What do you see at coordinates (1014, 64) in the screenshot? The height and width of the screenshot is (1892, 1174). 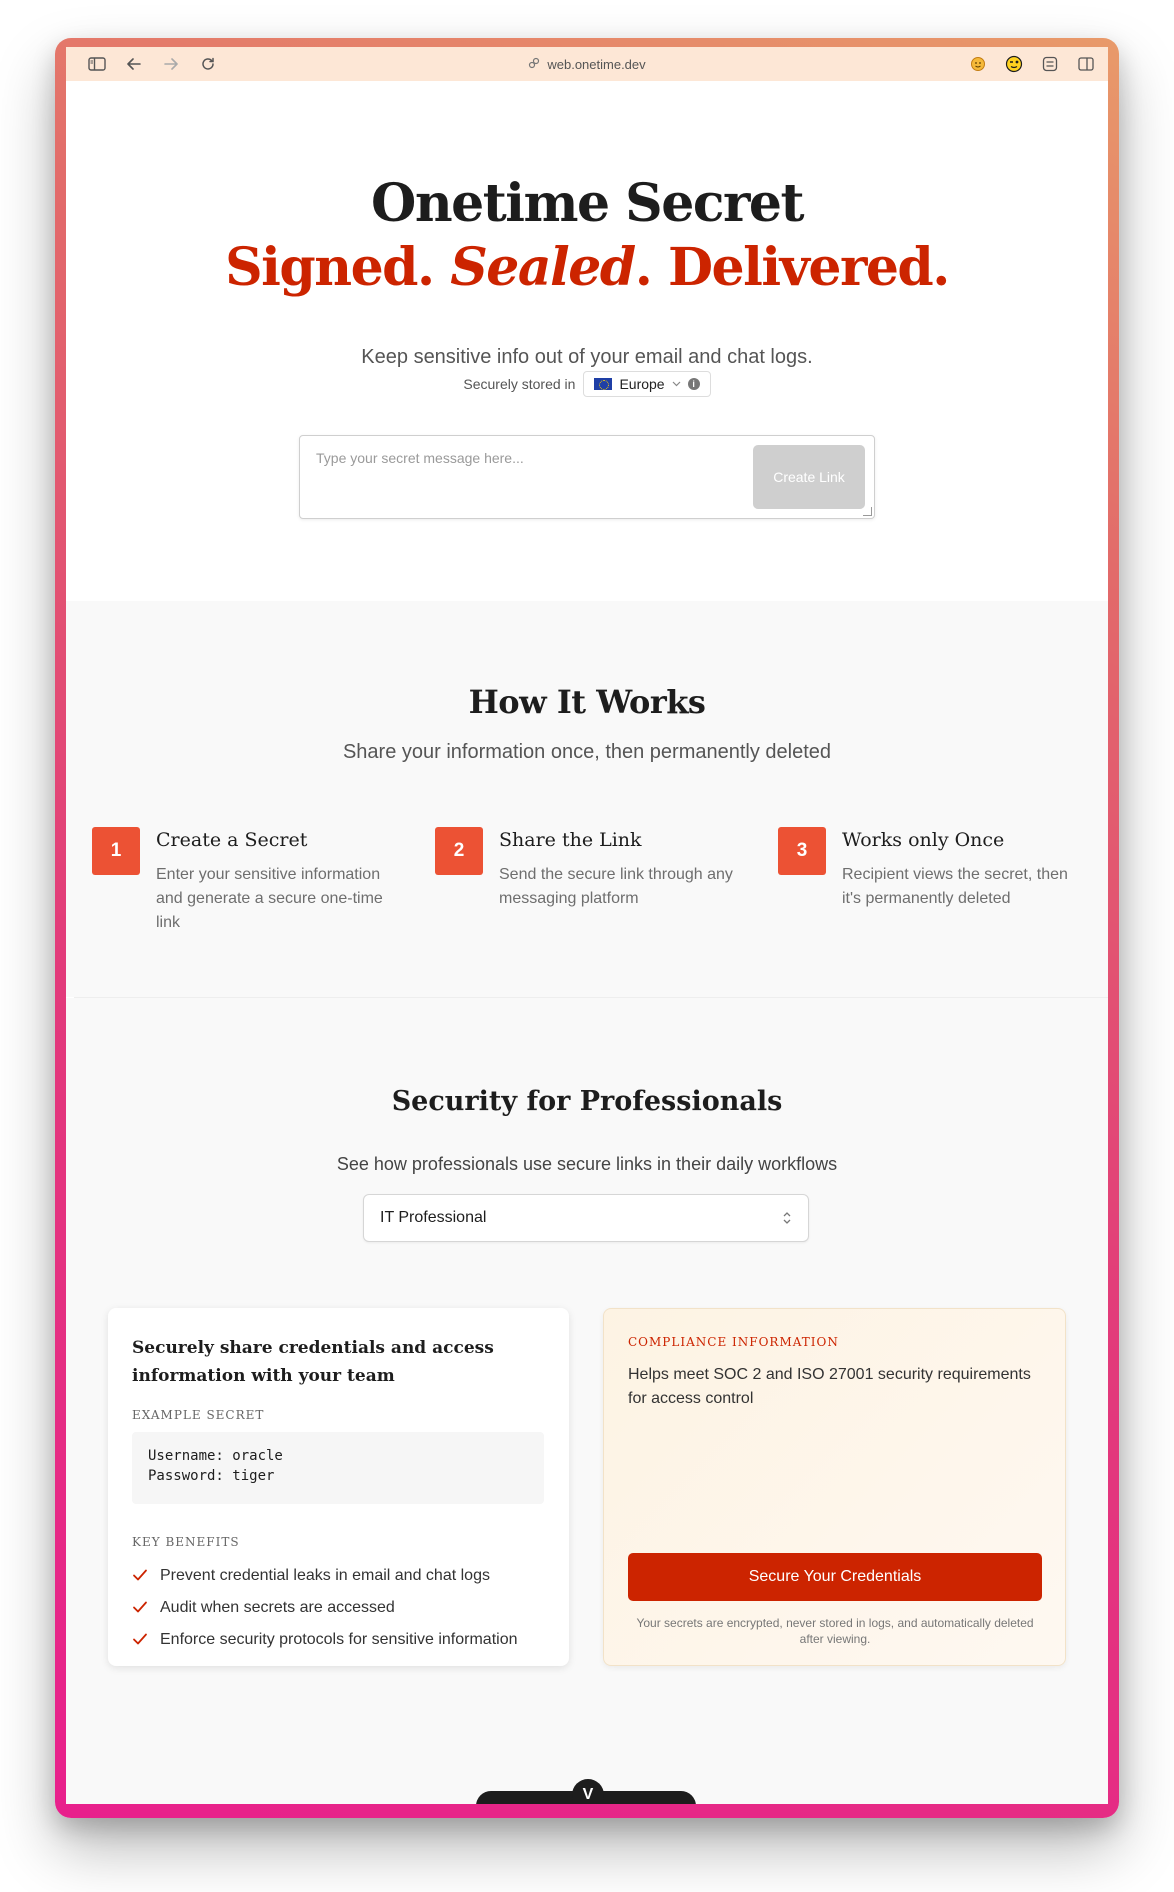 I see `extension-wink-icon` at bounding box center [1014, 64].